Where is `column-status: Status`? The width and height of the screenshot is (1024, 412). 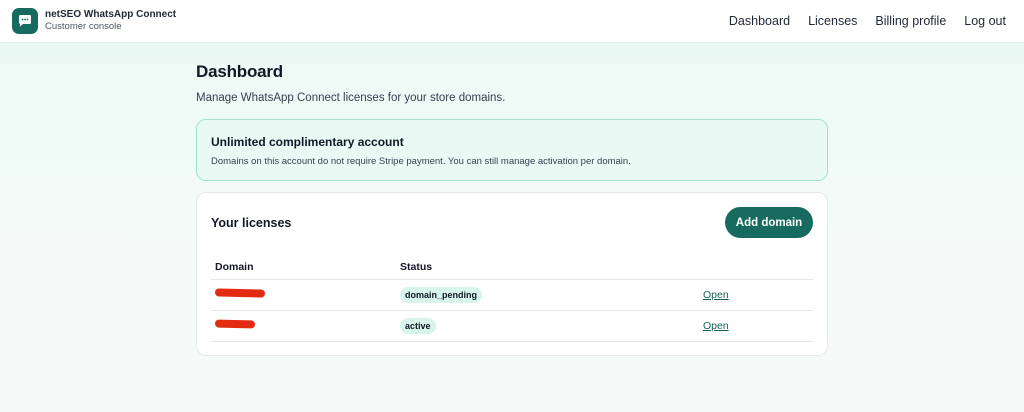
column-status: Status is located at coordinates (547, 268).